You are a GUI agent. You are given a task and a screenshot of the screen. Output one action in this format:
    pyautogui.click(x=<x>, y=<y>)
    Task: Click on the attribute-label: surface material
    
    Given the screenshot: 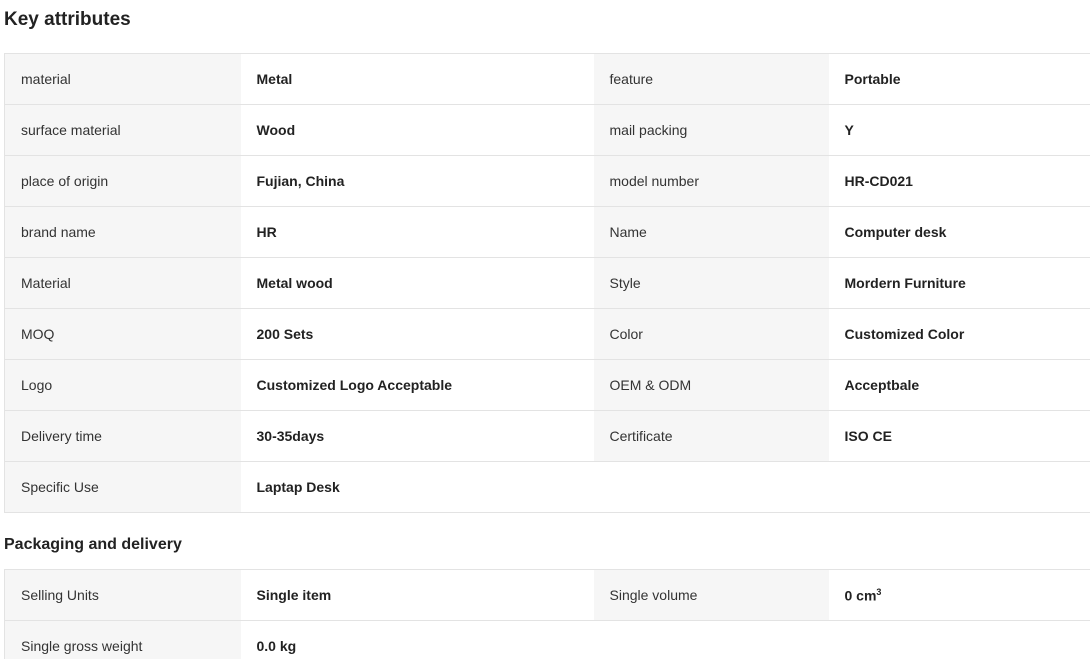 What is the action you would take?
    pyautogui.click(x=122, y=130)
    